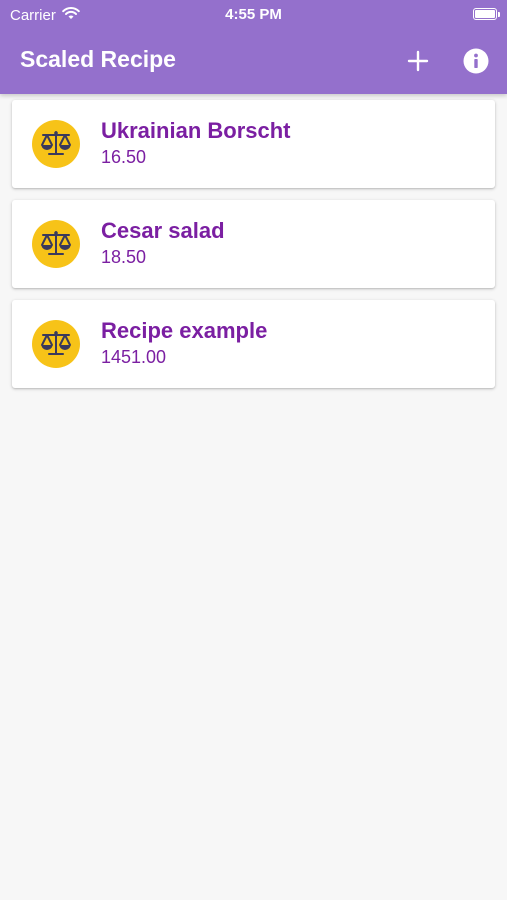  I want to click on info-icon, so click(476, 61).